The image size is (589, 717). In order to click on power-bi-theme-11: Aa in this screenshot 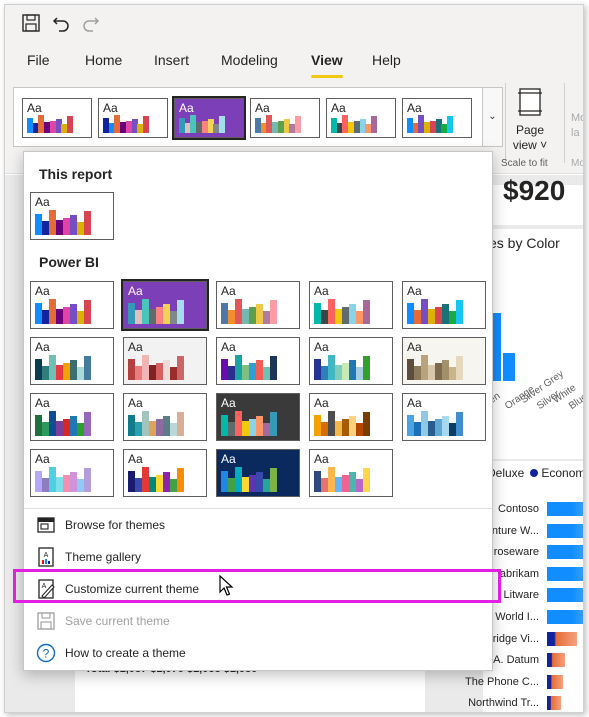, I will do `click(72, 417)`.